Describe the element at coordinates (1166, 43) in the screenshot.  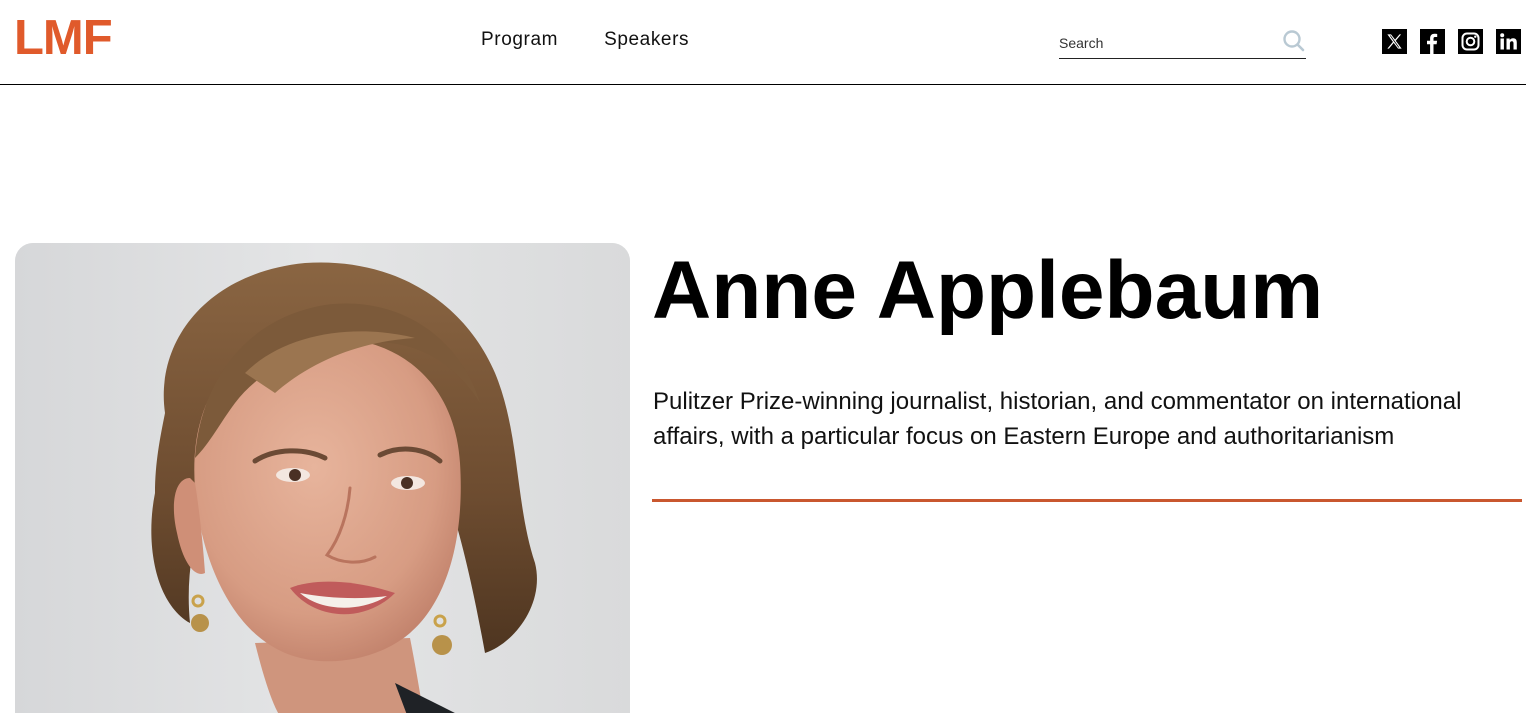
I see `search-input` at that location.